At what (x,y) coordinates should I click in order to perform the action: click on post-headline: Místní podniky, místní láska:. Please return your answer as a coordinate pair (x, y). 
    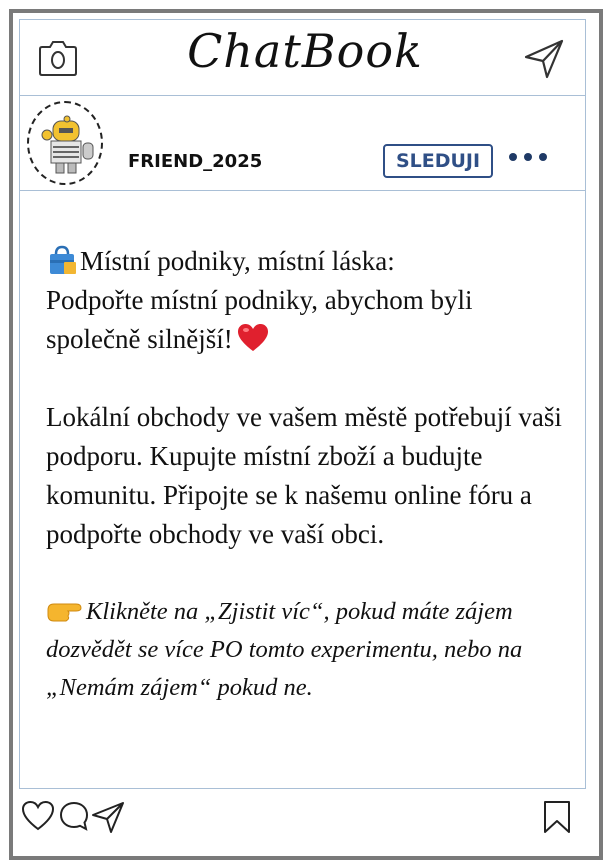
    Looking at the image, I should click on (237, 261).